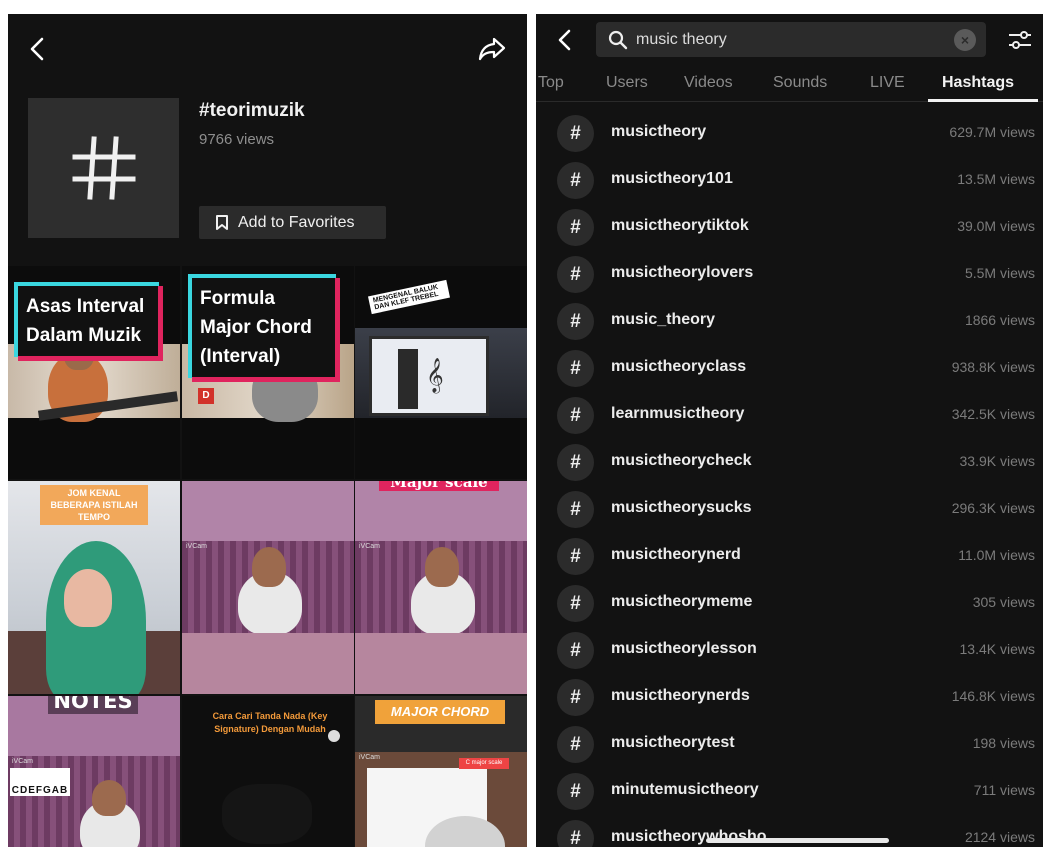  What do you see at coordinates (996, 179) in the screenshot?
I see `hashtag-views: 13.5M views` at bounding box center [996, 179].